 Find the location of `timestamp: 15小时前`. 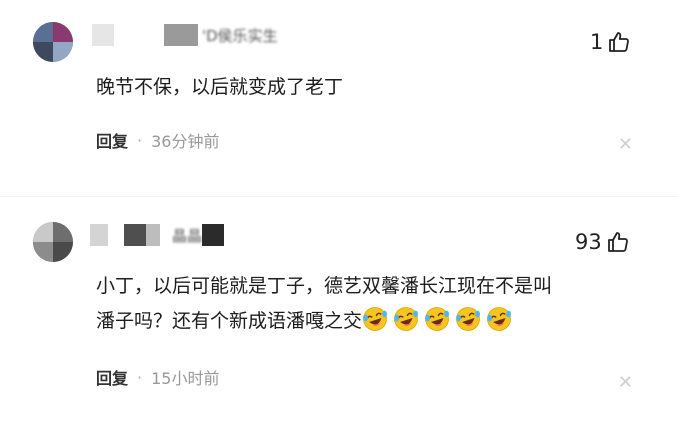

timestamp: 15小时前 is located at coordinates (185, 378).